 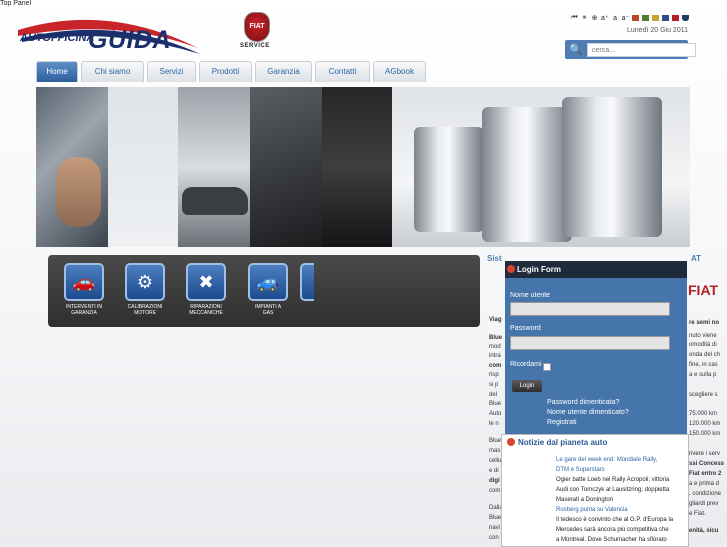 What do you see at coordinates (143, 167) in the screenshot?
I see `banner-panel-window` at bounding box center [143, 167].